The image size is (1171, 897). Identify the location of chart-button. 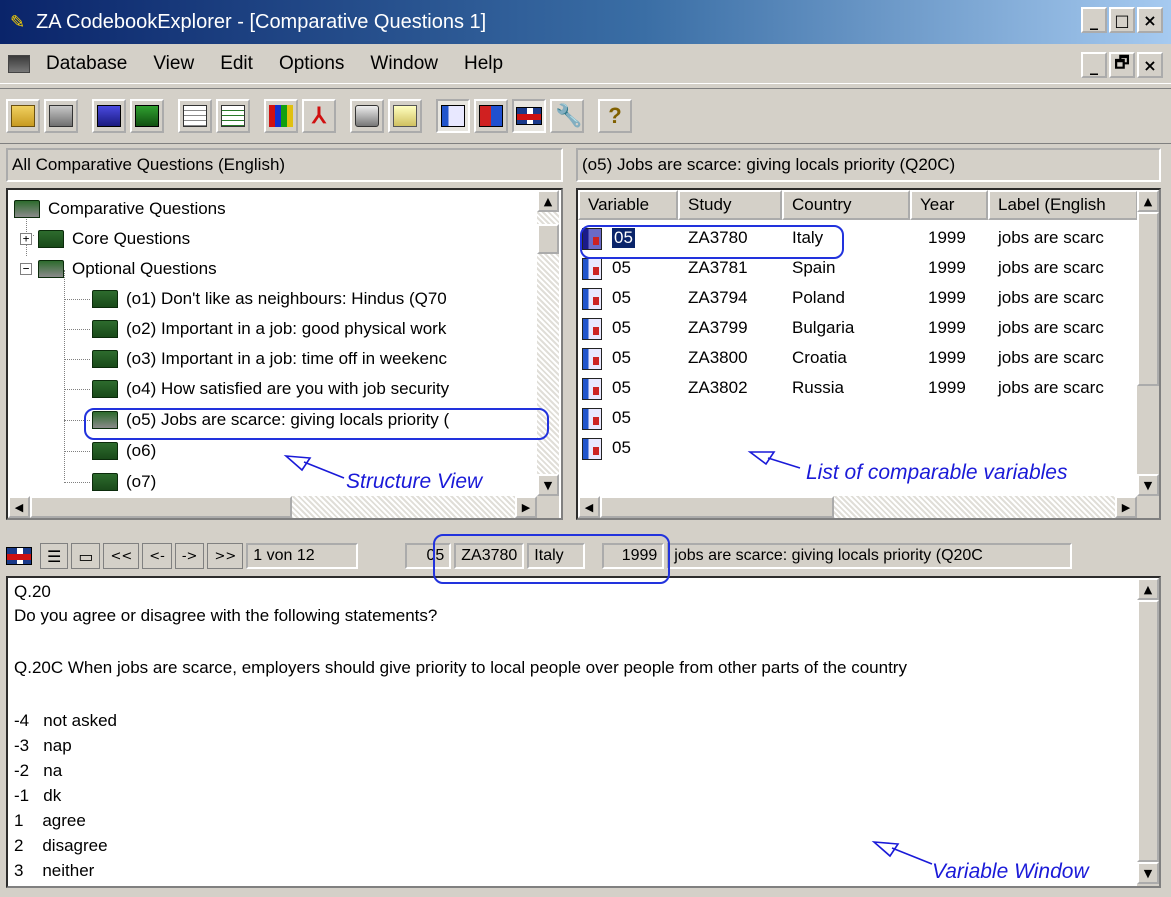
(281, 116).